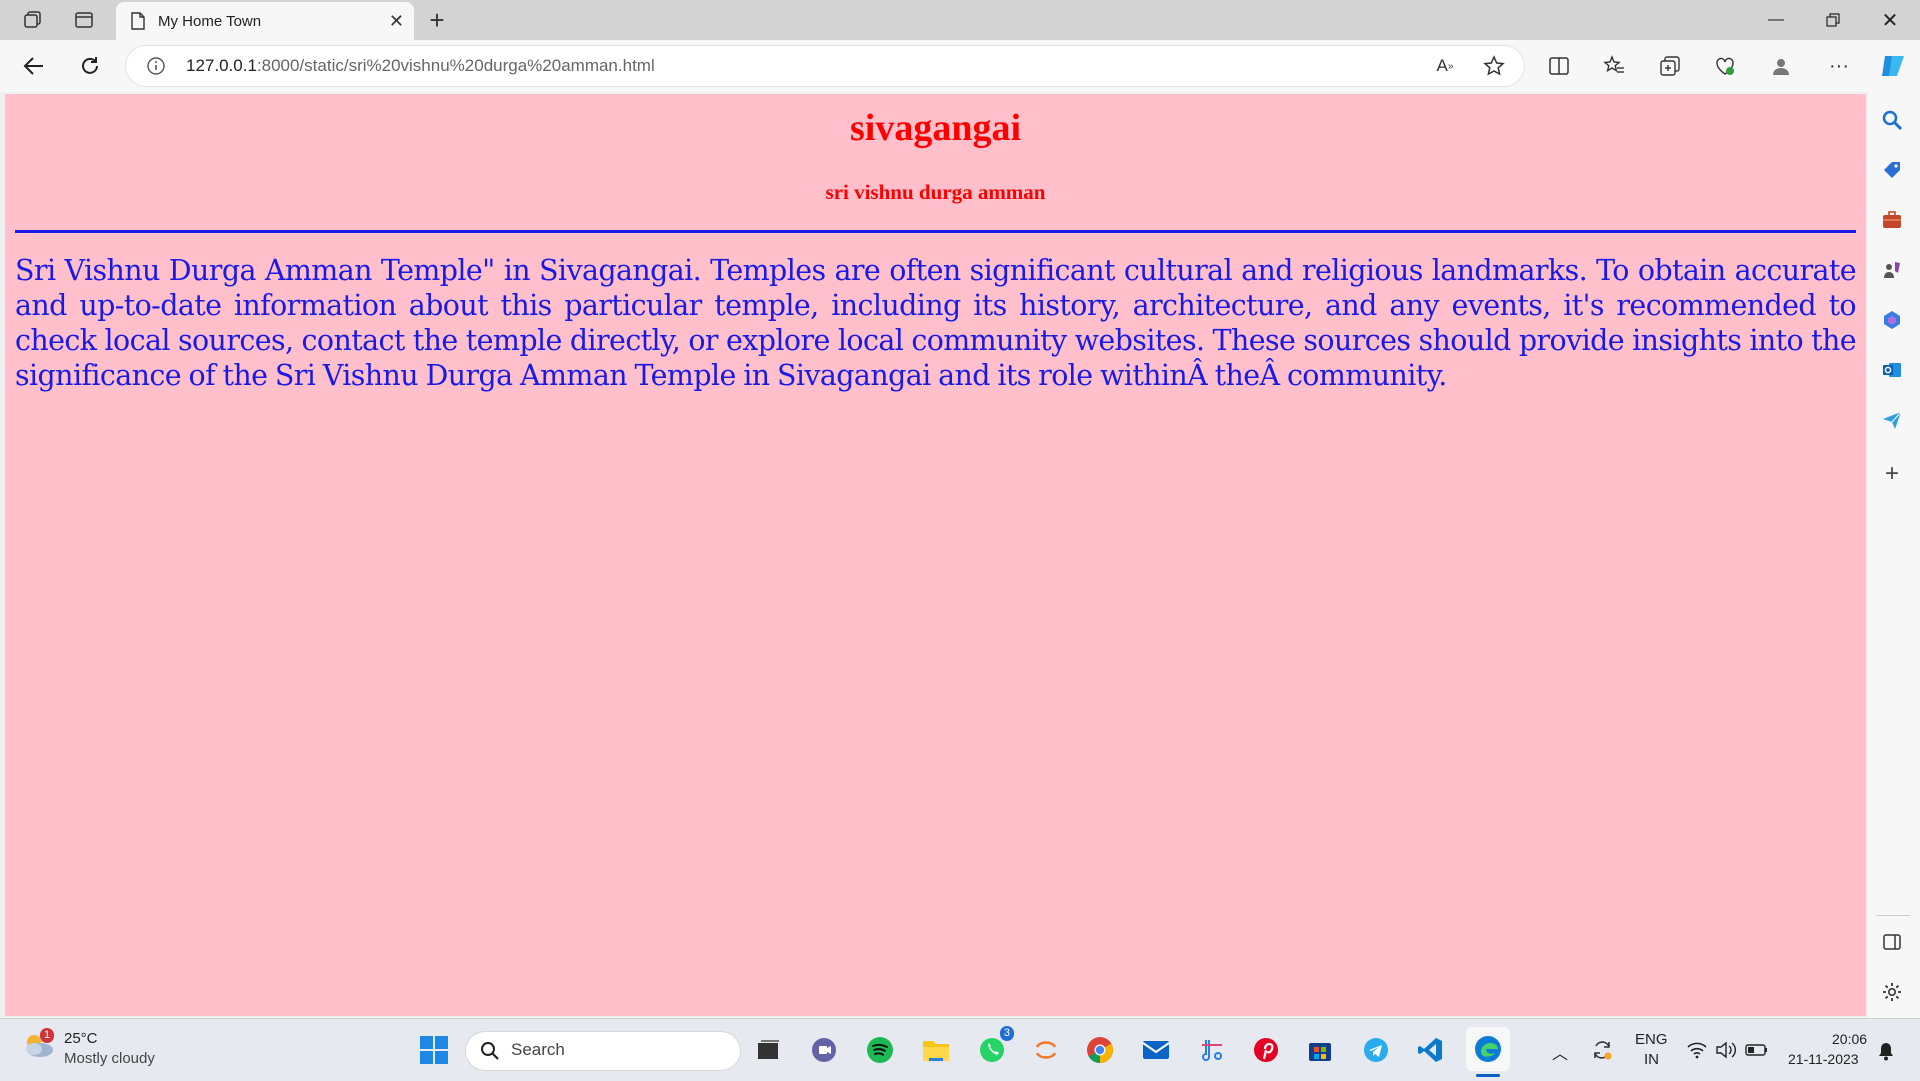 This screenshot has width=1920, height=1081. Describe the element at coordinates (1494, 66) in the screenshot. I see `favorite-star-icon` at that location.